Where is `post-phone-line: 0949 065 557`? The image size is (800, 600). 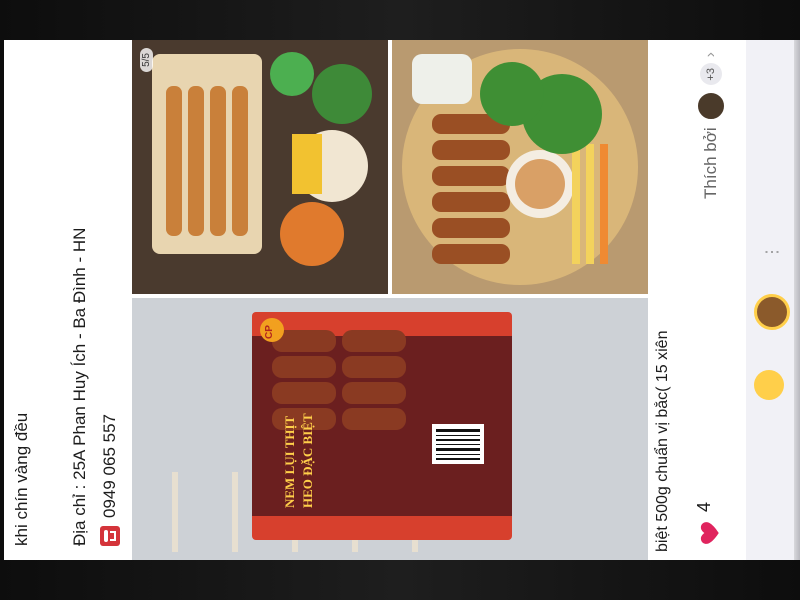 post-phone-line: 0949 065 557 is located at coordinates (110, 480).